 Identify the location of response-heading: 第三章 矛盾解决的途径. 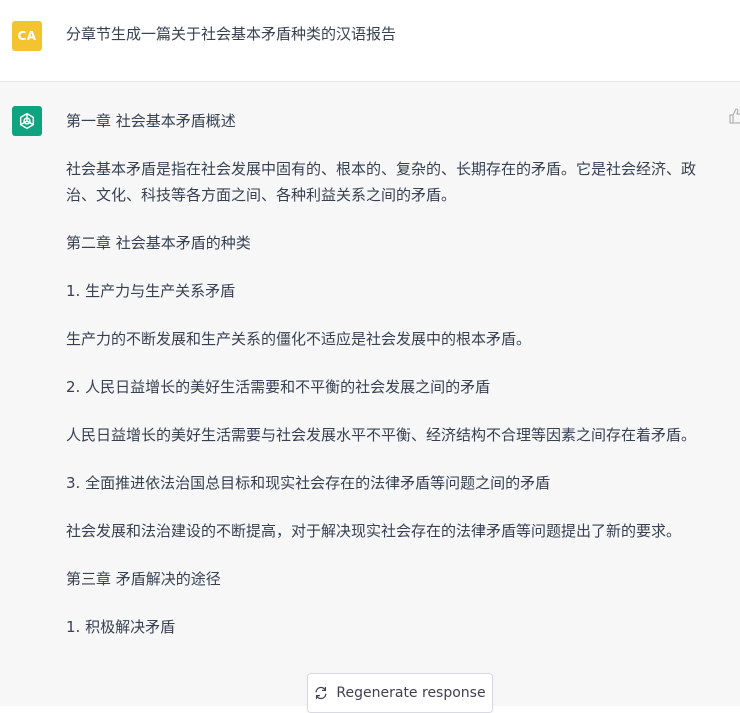
(143, 579).